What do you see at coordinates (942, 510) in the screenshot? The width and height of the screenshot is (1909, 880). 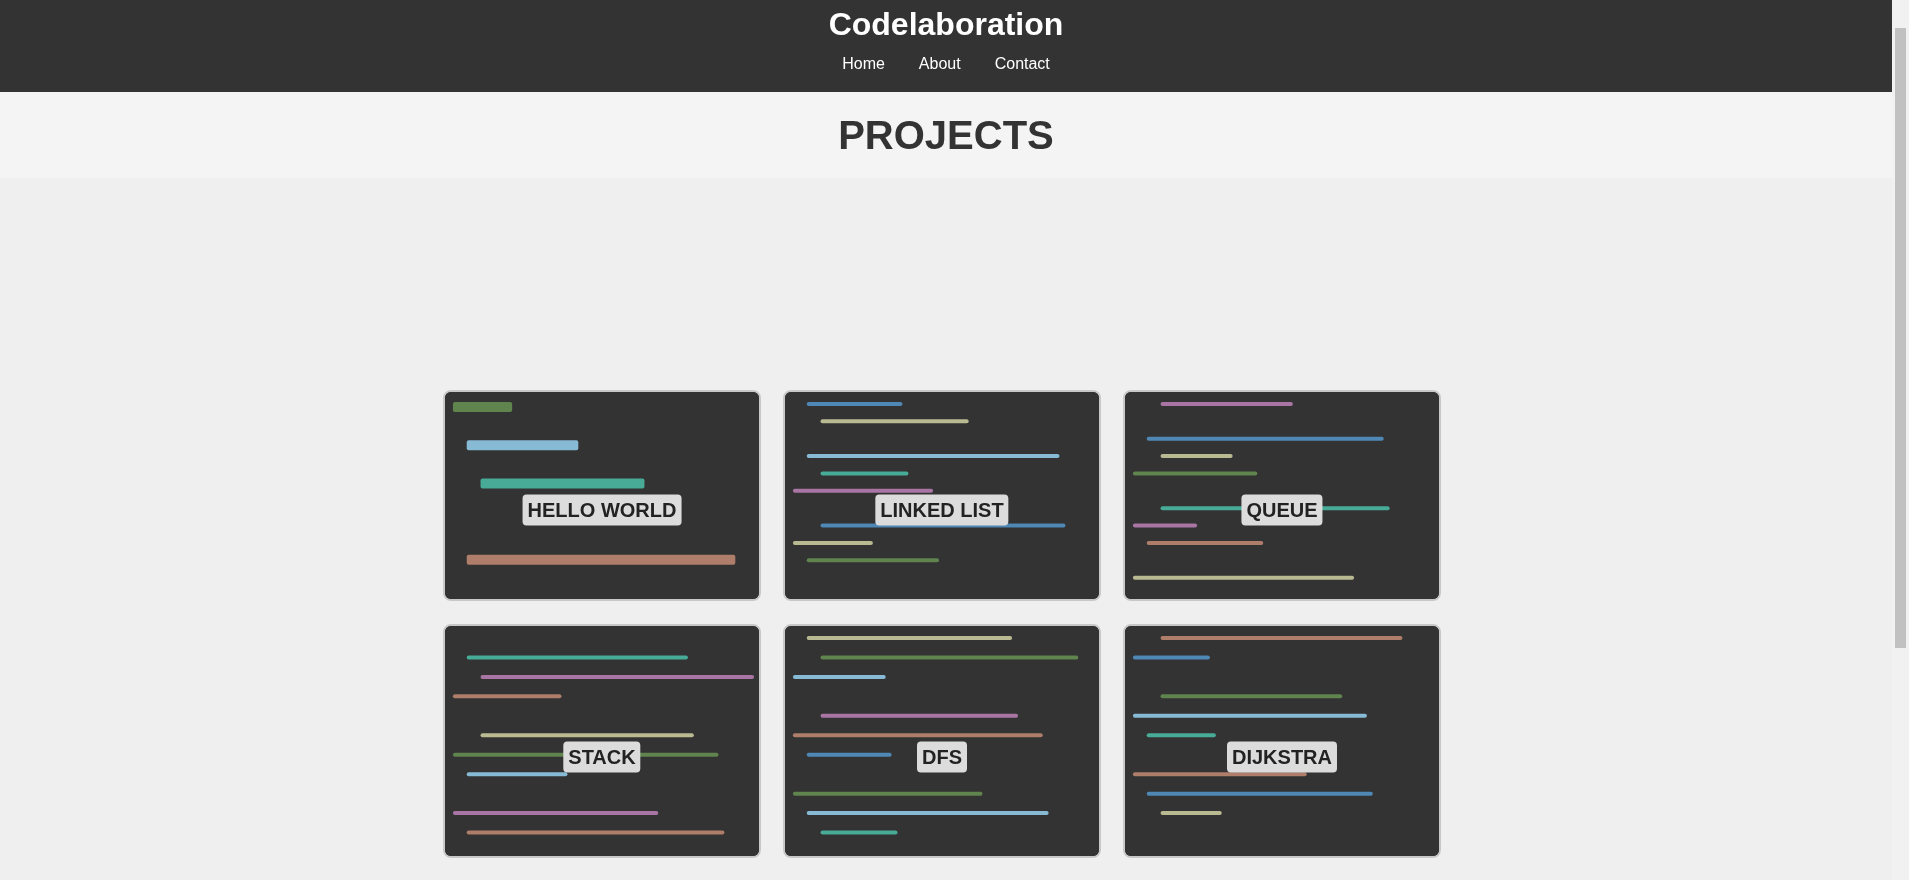 I see `project-label: LINKED LIST` at bounding box center [942, 510].